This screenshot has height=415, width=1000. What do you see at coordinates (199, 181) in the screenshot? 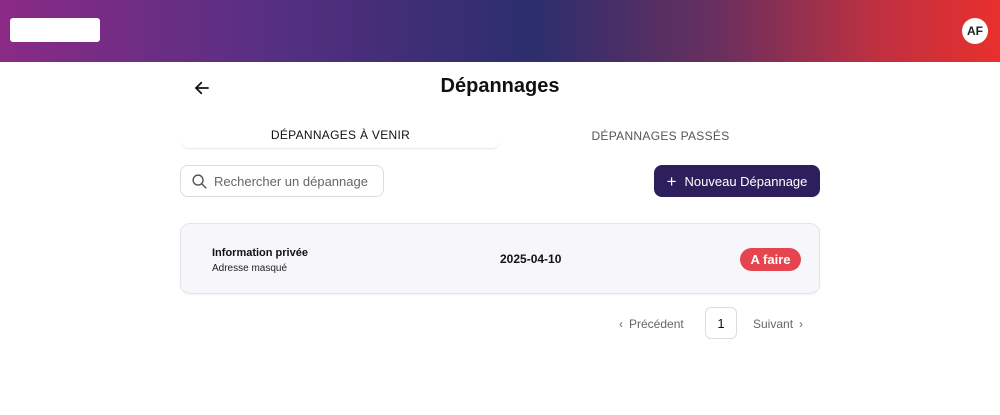
I see `search-icon` at bounding box center [199, 181].